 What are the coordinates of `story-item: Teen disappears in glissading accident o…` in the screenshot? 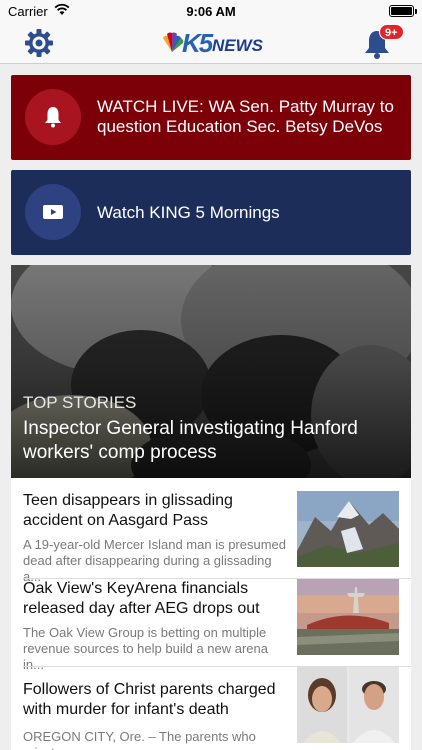 It's located at (211, 537).